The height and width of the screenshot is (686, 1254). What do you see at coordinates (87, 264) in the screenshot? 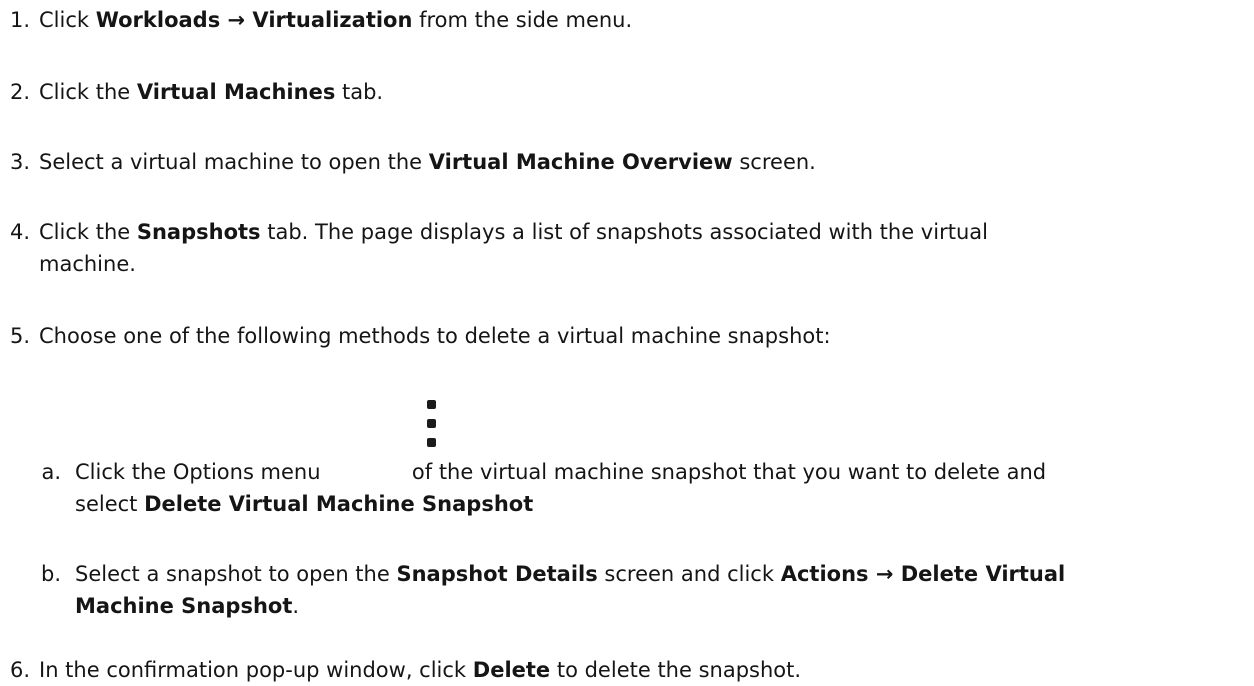
I see `step-text-line2: machine.` at bounding box center [87, 264].